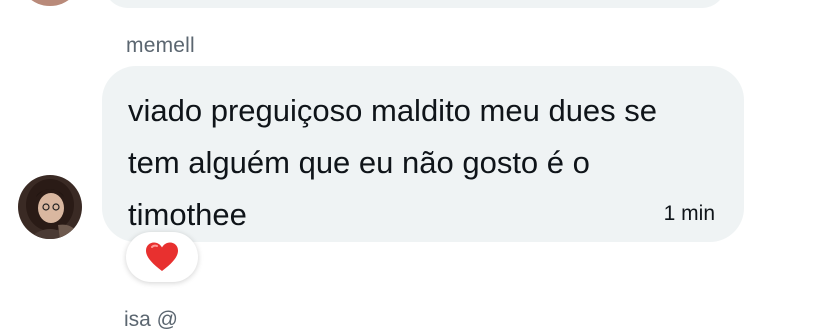 This screenshot has height=332, width=828. Describe the element at coordinates (151, 319) in the screenshot. I see `next-sender-name: isa @` at that location.